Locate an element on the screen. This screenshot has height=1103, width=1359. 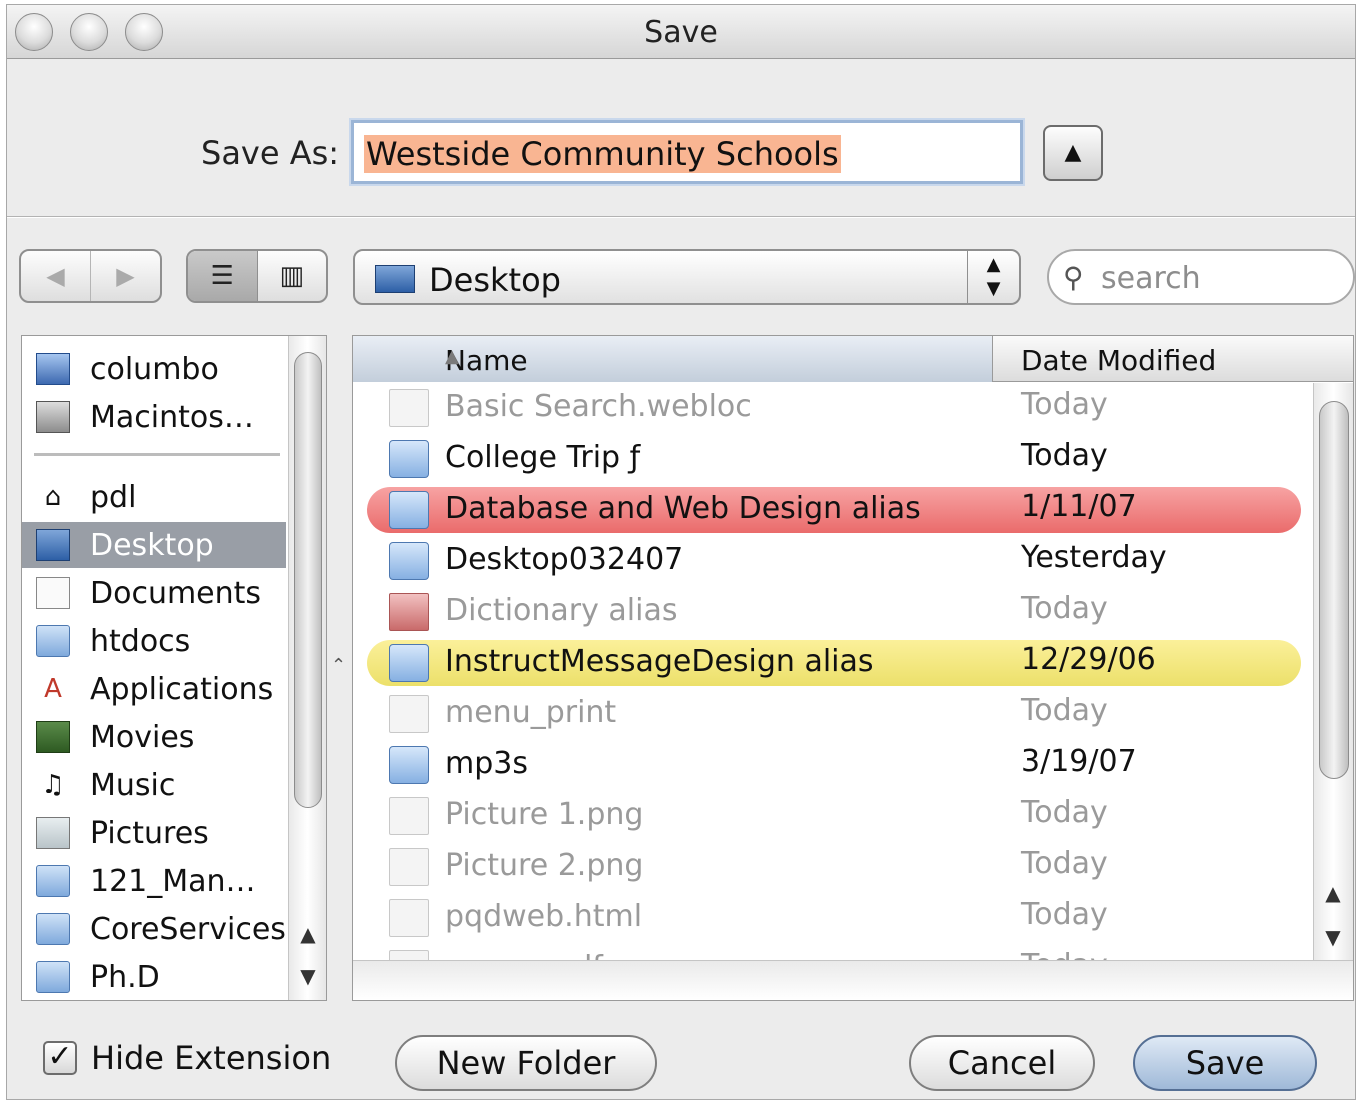
date-column-header: Date Modified is located at coordinates (1118, 360).